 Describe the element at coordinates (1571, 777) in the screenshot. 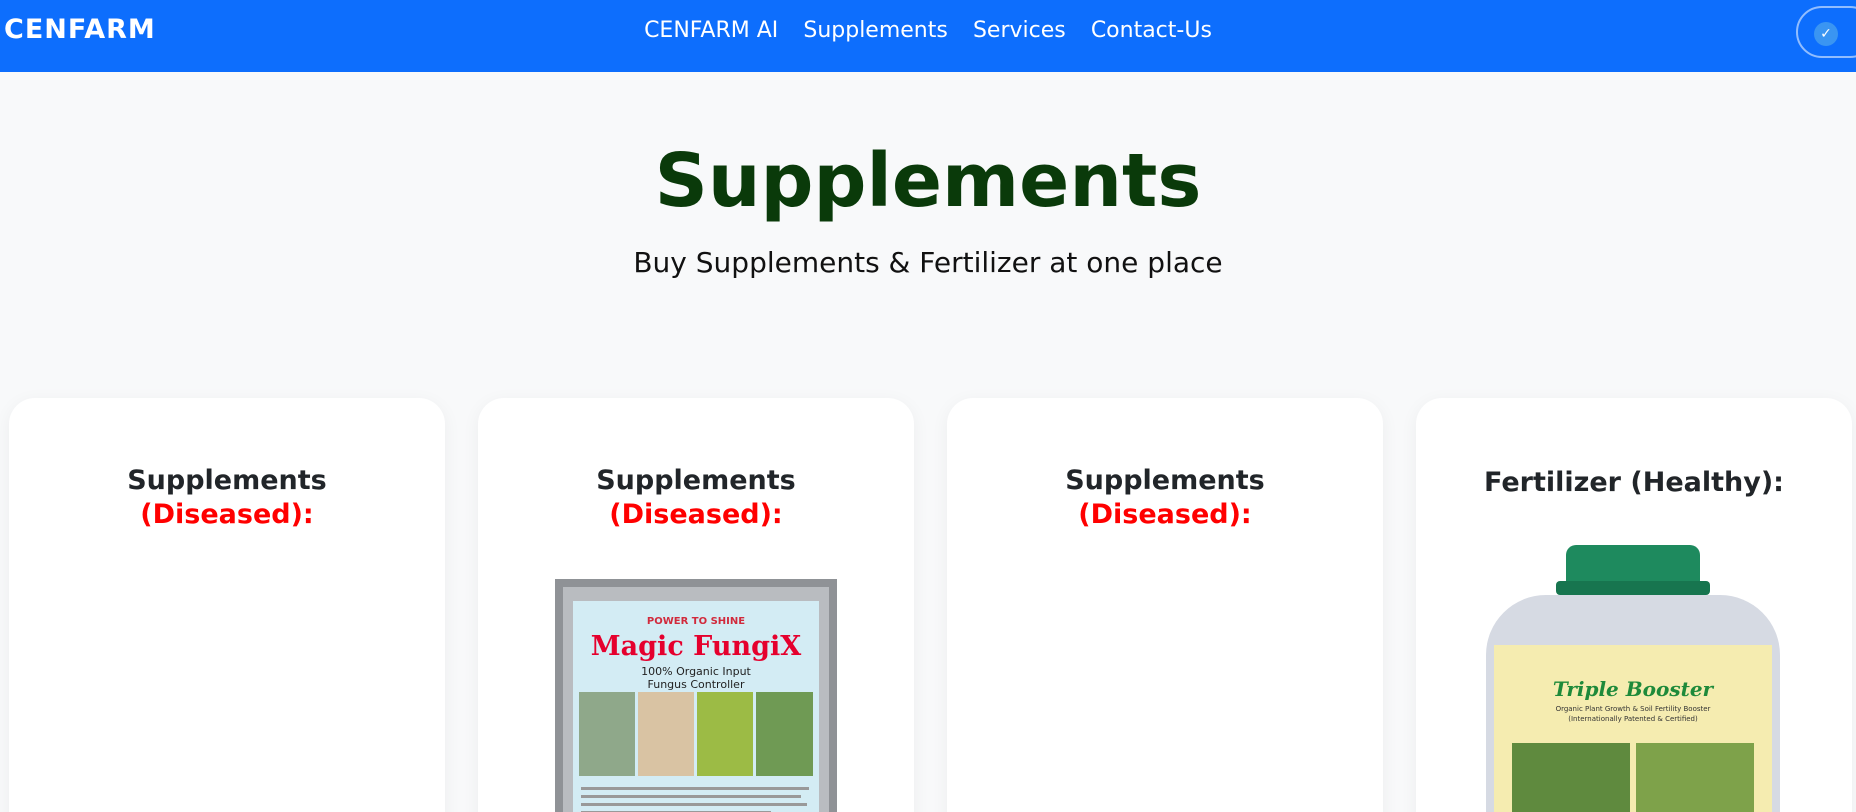

I see `orchard-photo` at that location.